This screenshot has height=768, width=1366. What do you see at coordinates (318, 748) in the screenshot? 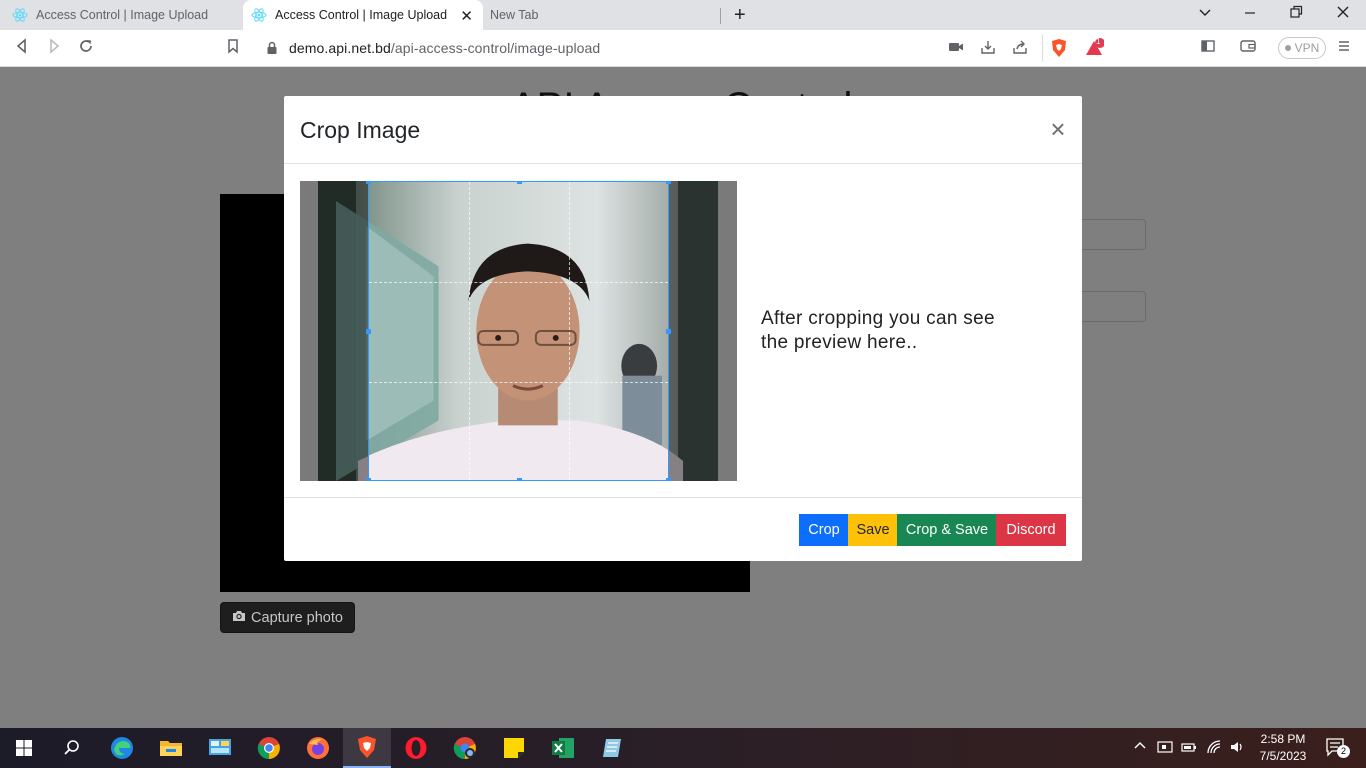
I see `firefox-icon` at bounding box center [318, 748].